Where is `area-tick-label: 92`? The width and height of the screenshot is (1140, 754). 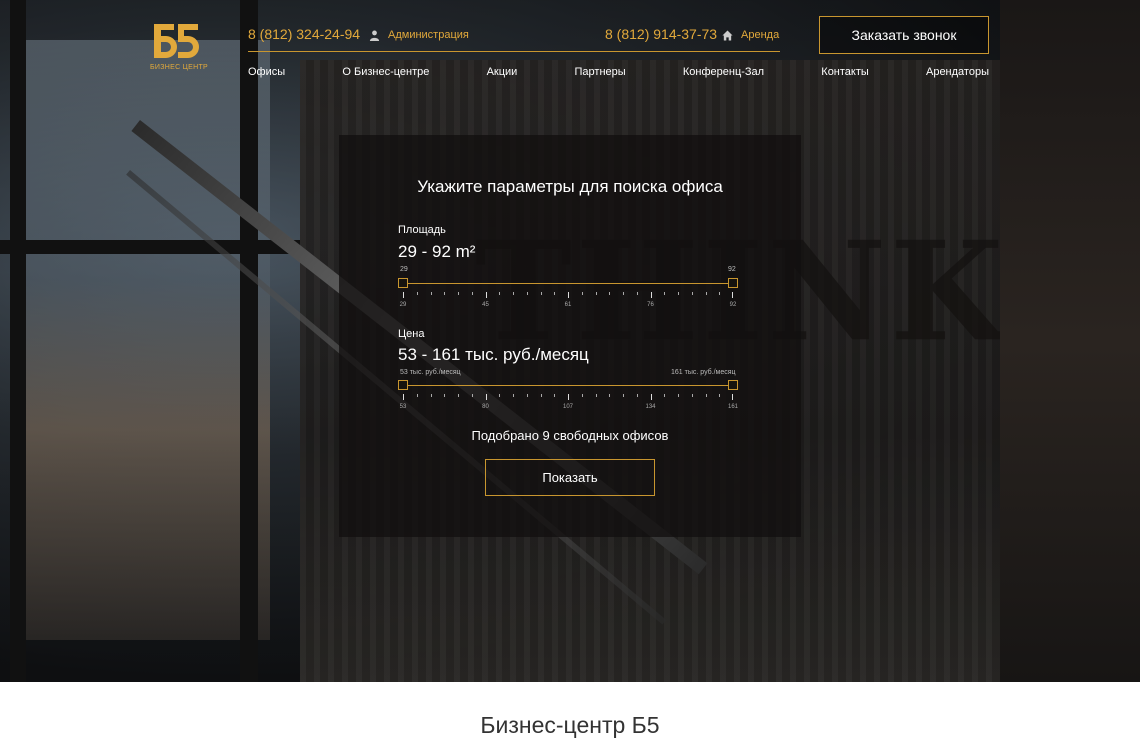 area-tick-label: 92 is located at coordinates (733, 305).